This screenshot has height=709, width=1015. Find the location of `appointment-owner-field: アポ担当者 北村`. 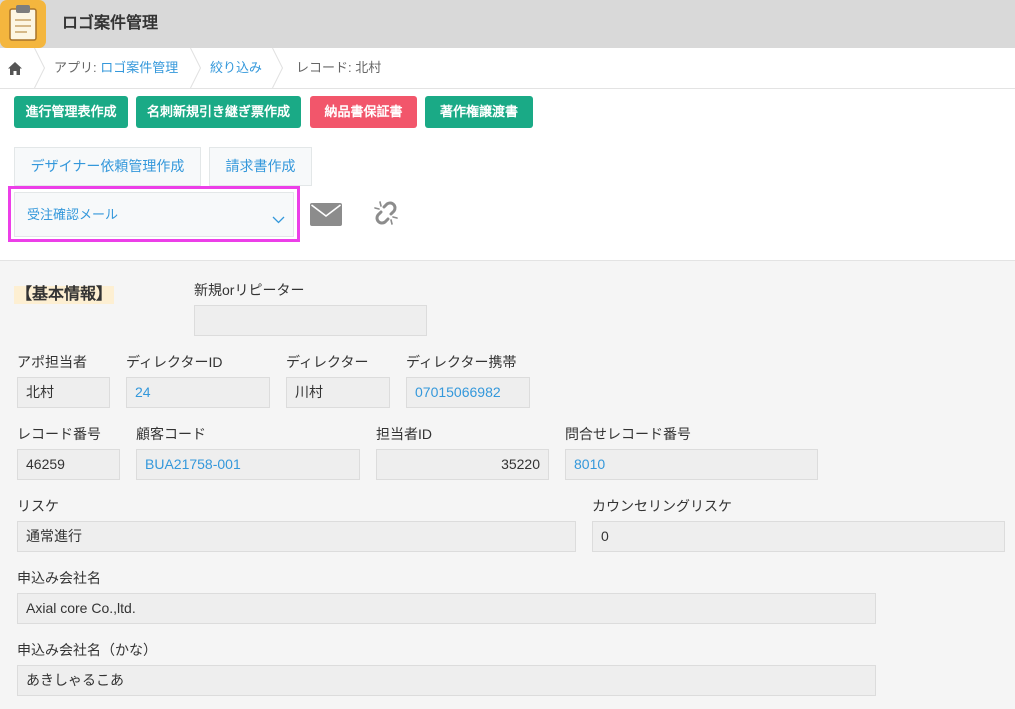

appointment-owner-field: アポ担当者 北村 is located at coordinates (63, 380).